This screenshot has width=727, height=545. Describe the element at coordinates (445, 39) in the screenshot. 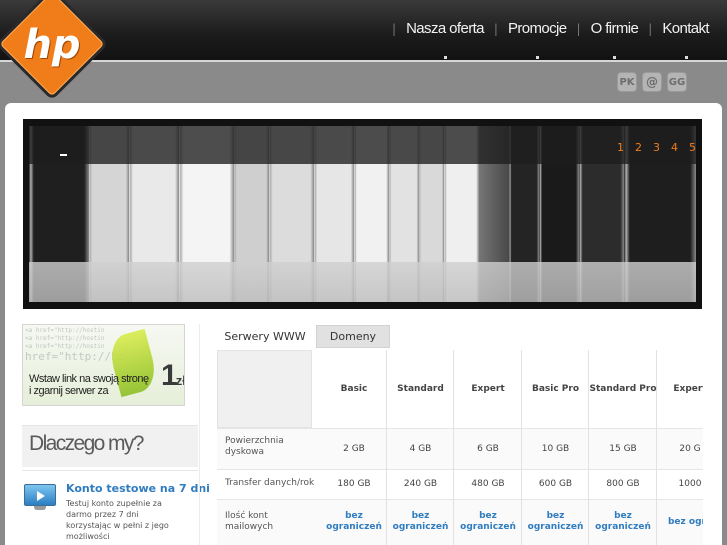

I see `nav-item-nasza-oferta: Nasza oferta` at that location.